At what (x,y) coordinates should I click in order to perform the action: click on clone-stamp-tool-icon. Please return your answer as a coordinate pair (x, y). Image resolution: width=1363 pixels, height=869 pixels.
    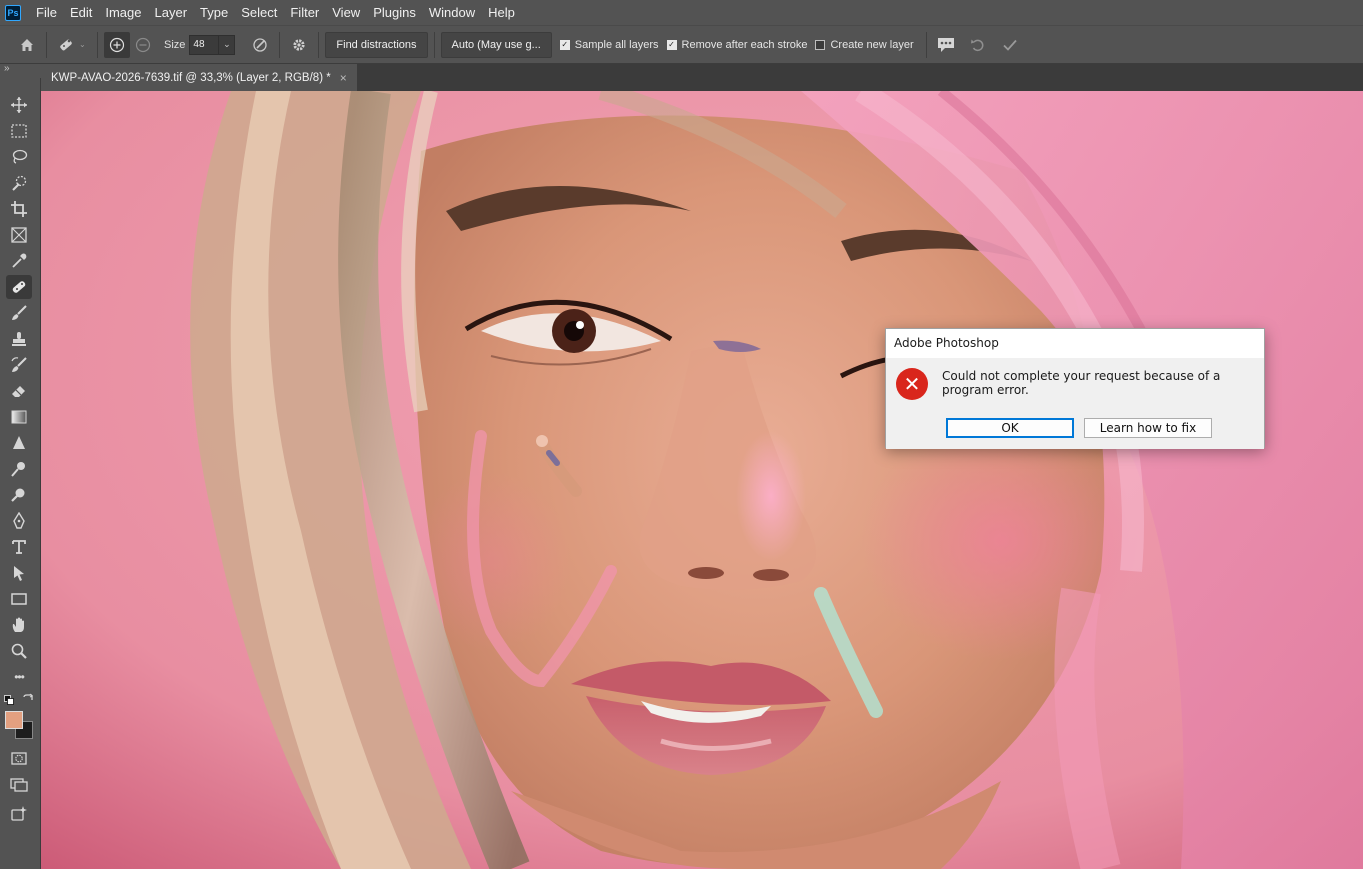
    Looking at the image, I should click on (19, 339).